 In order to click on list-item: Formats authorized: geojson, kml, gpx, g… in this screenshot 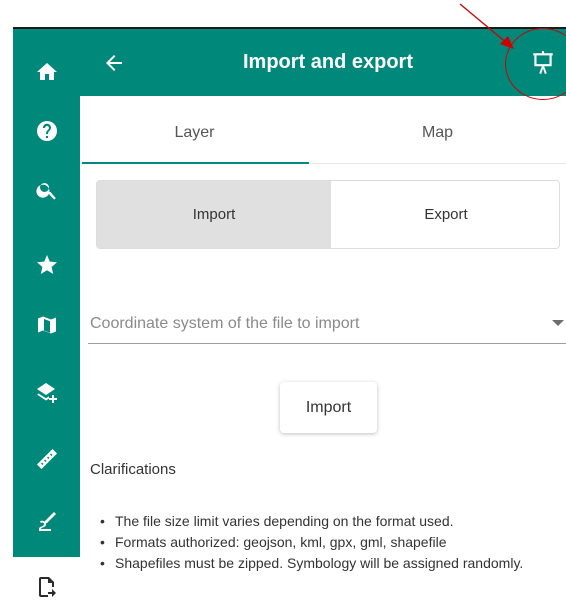, I will do `click(333, 542)`.